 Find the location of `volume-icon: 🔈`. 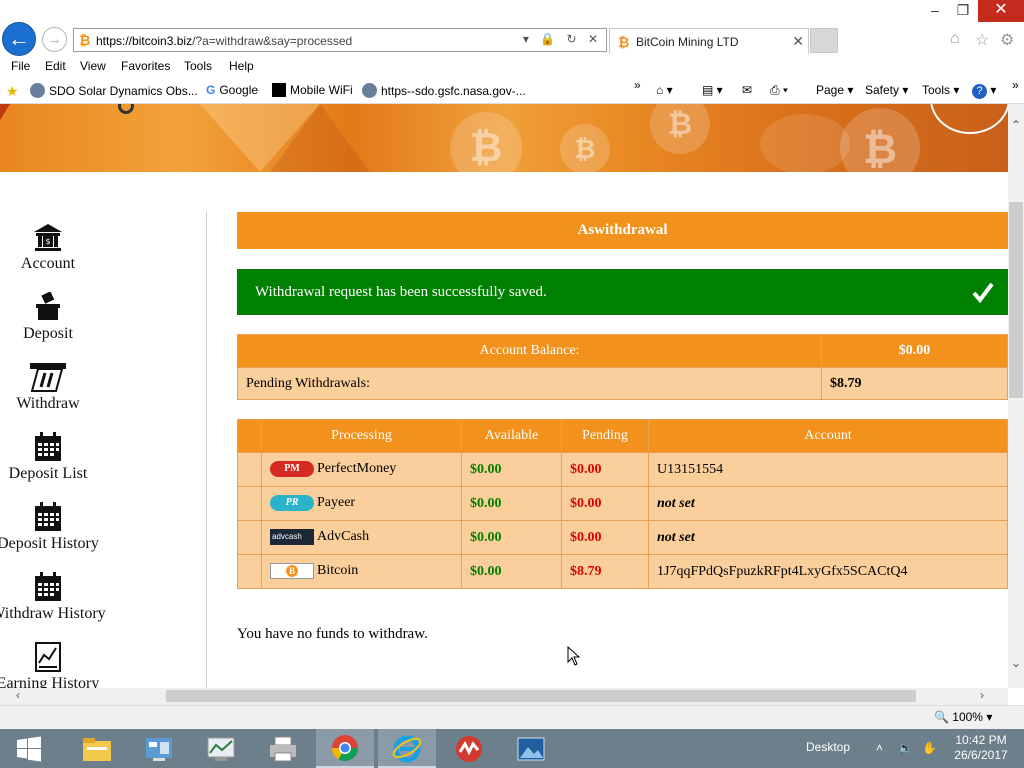

volume-icon: 🔈 is located at coordinates (905, 748).